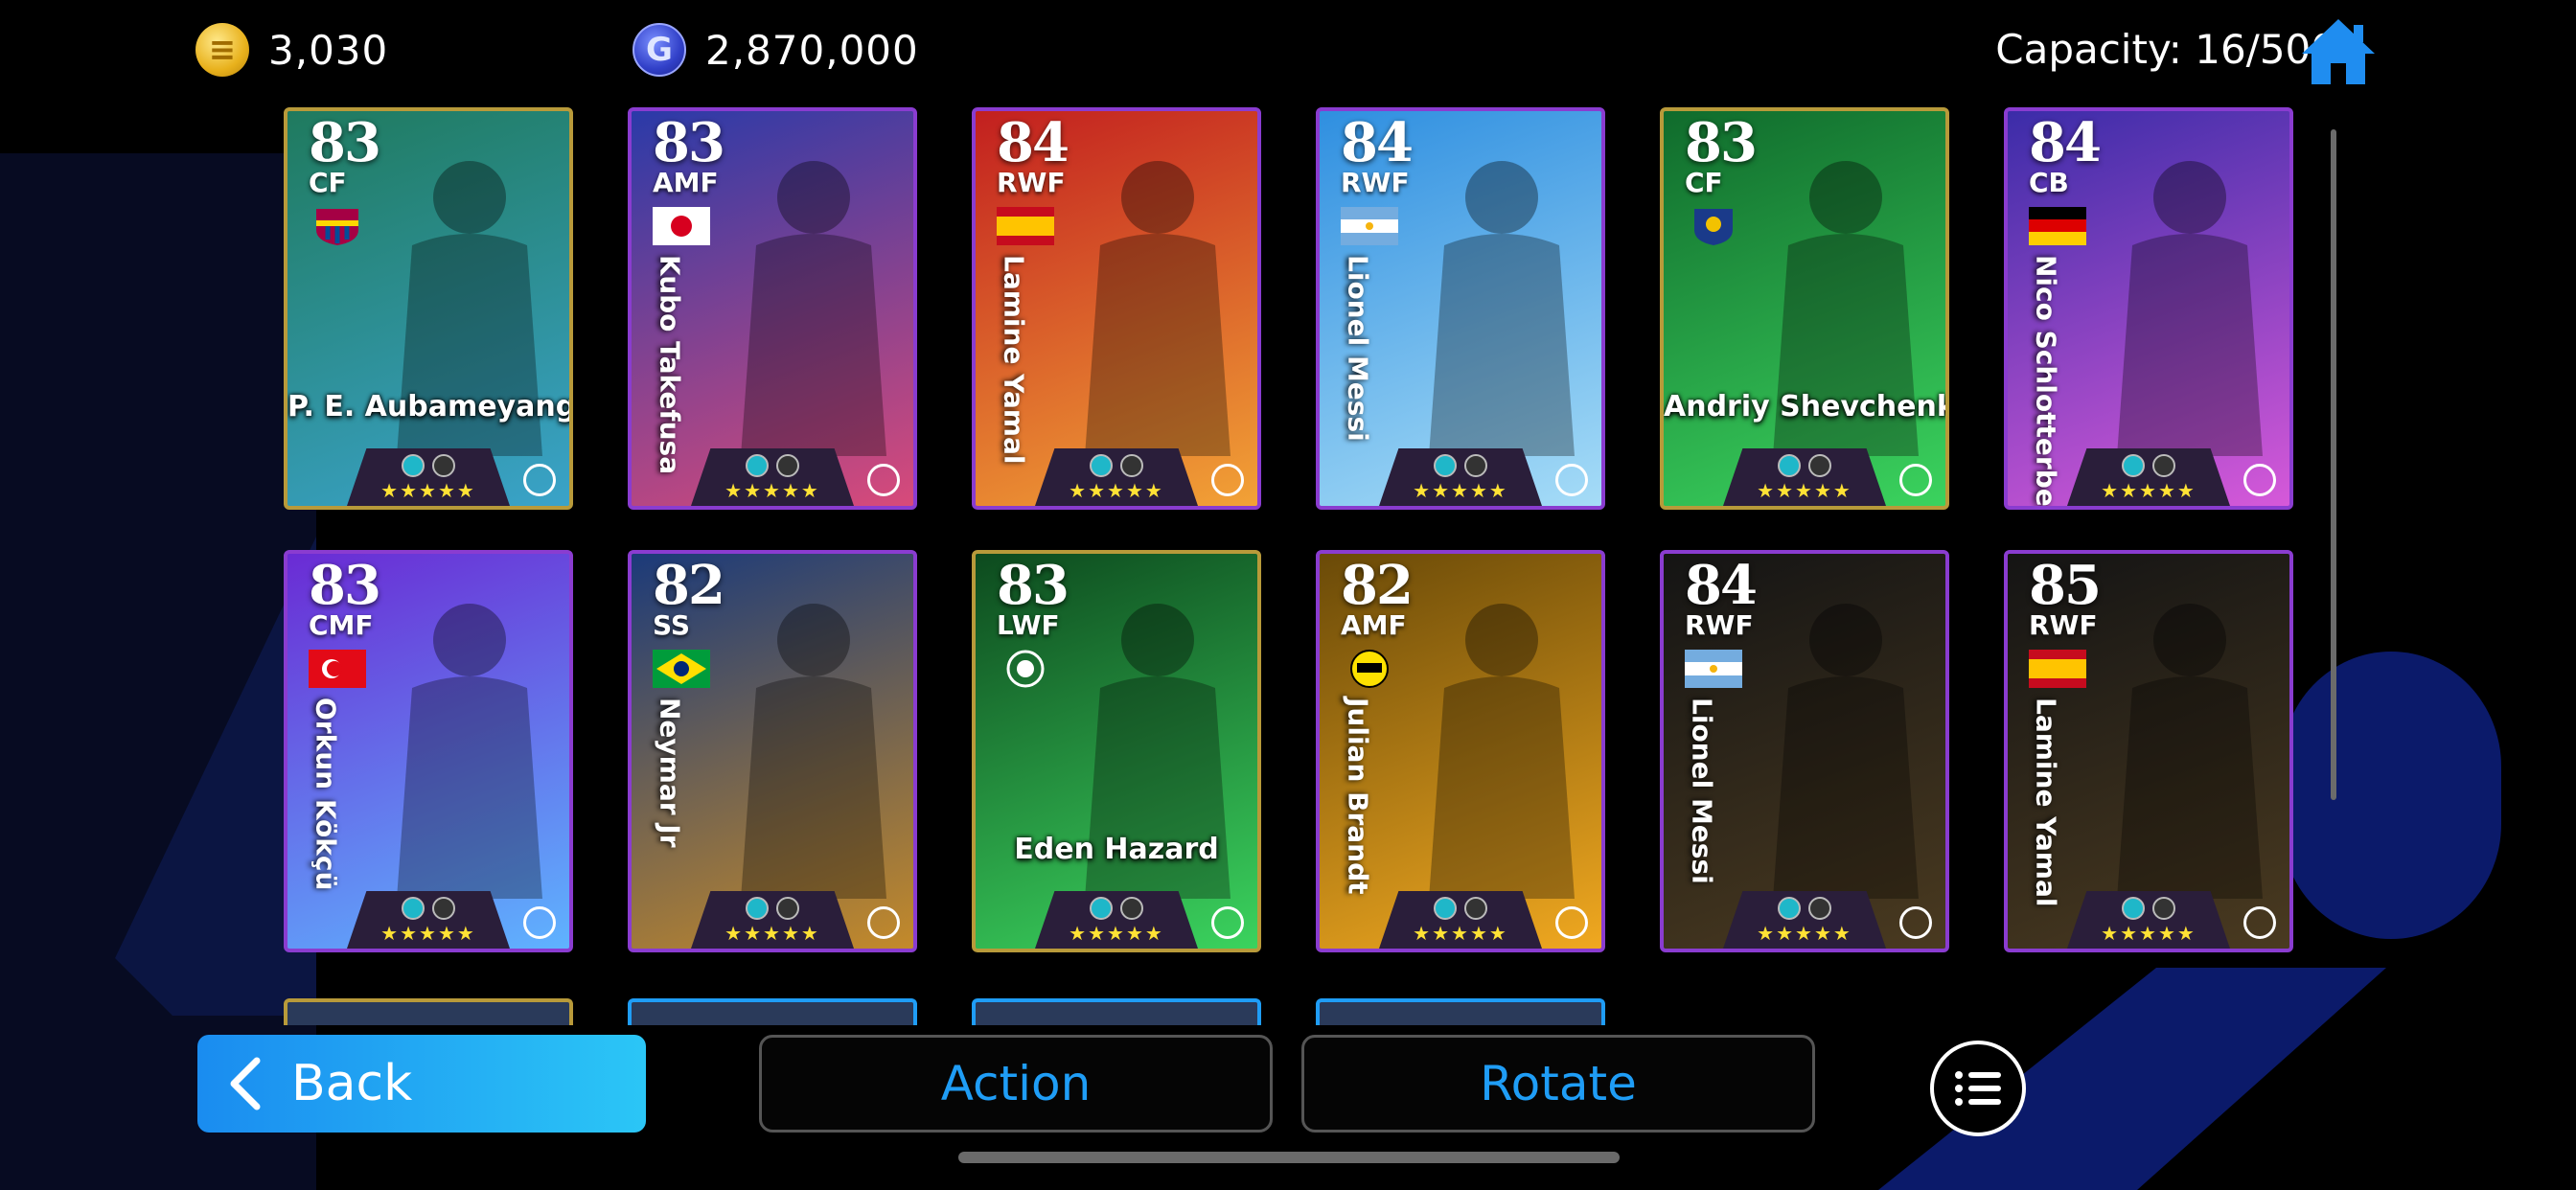 The height and width of the screenshot is (1190, 2576). I want to click on scrollbar, so click(2333, 465).